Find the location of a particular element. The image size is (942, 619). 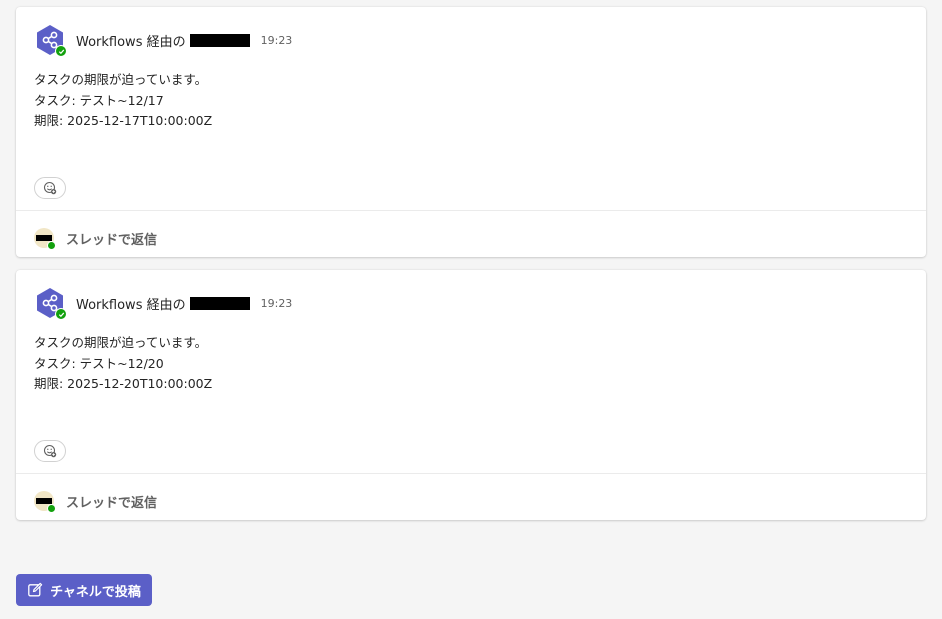

compose-edit-icon is located at coordinates (35, 590).